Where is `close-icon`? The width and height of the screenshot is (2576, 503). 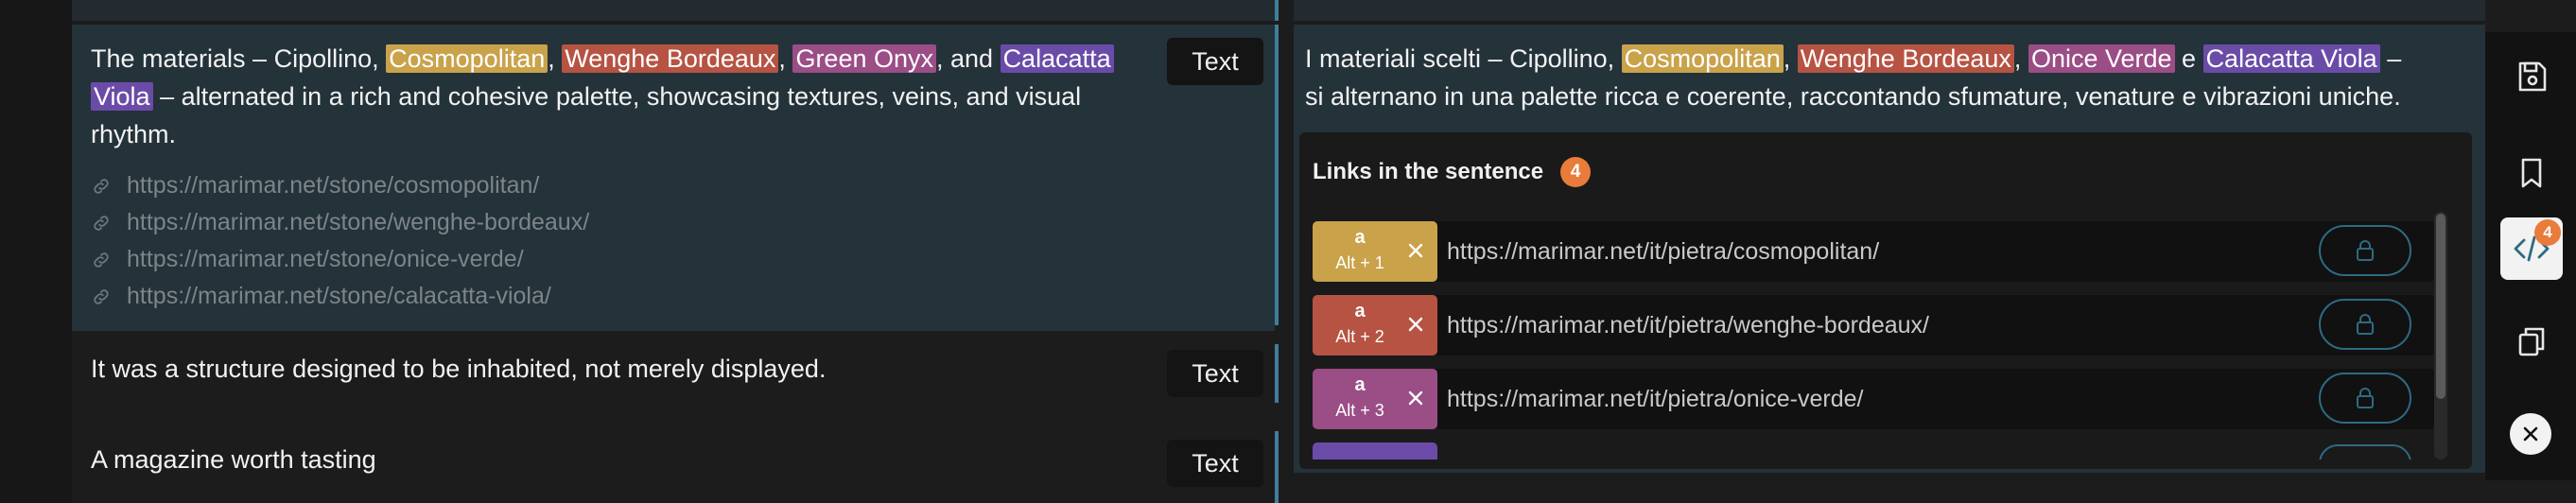 close-icon is located at coordinates (2530, 434).